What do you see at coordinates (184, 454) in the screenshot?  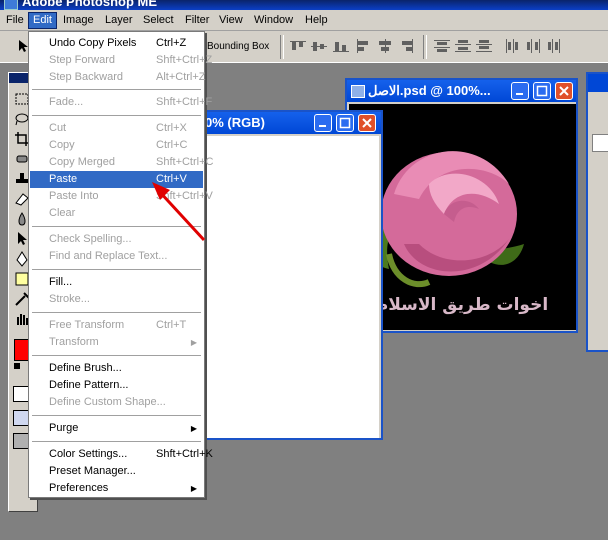 I see `menu-item-shortcut: Shft+Ctrl+K` at bounding box center [184, 454].